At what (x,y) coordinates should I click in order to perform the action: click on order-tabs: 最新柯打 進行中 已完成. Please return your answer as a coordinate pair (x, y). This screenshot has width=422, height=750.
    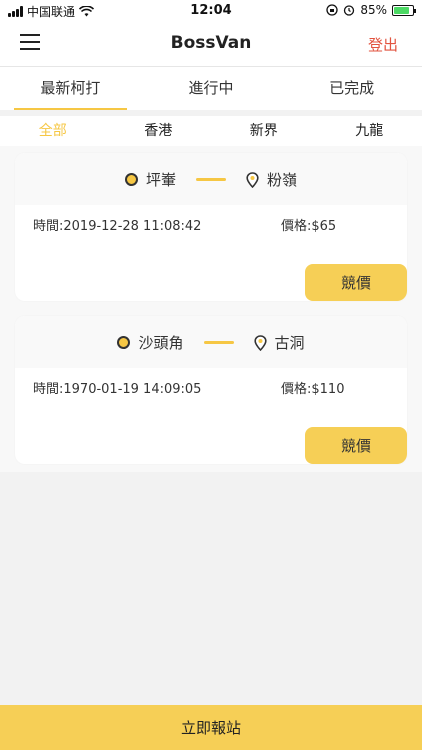
    Looking at the image, I should click on (211, 88).